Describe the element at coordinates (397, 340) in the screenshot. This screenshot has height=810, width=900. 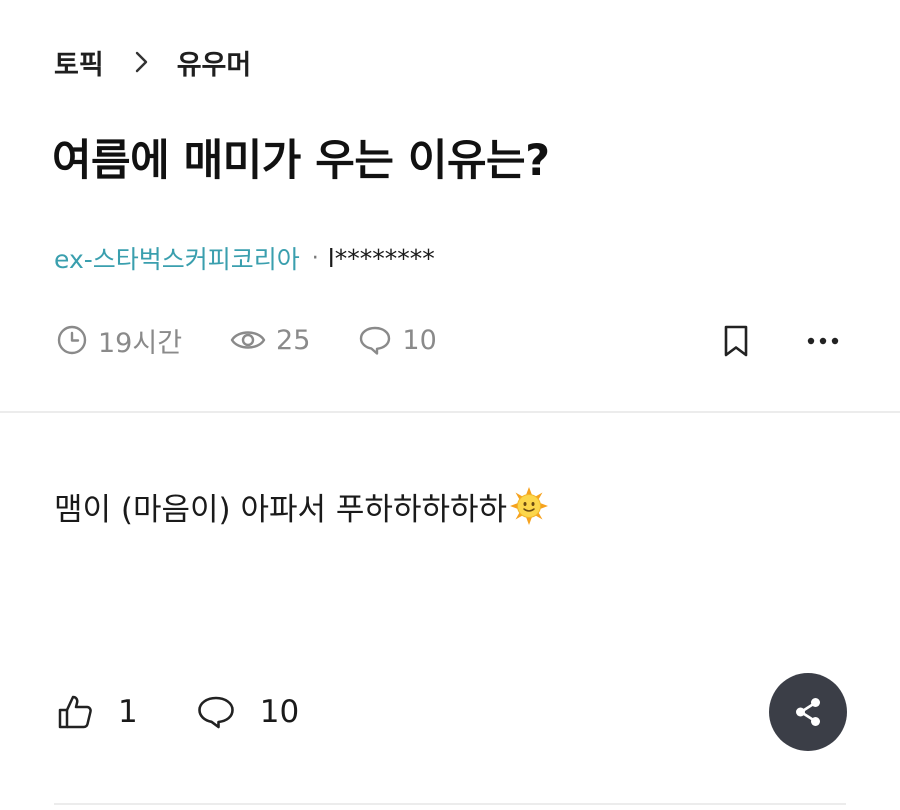
I see `post-comments: 10` at that location.